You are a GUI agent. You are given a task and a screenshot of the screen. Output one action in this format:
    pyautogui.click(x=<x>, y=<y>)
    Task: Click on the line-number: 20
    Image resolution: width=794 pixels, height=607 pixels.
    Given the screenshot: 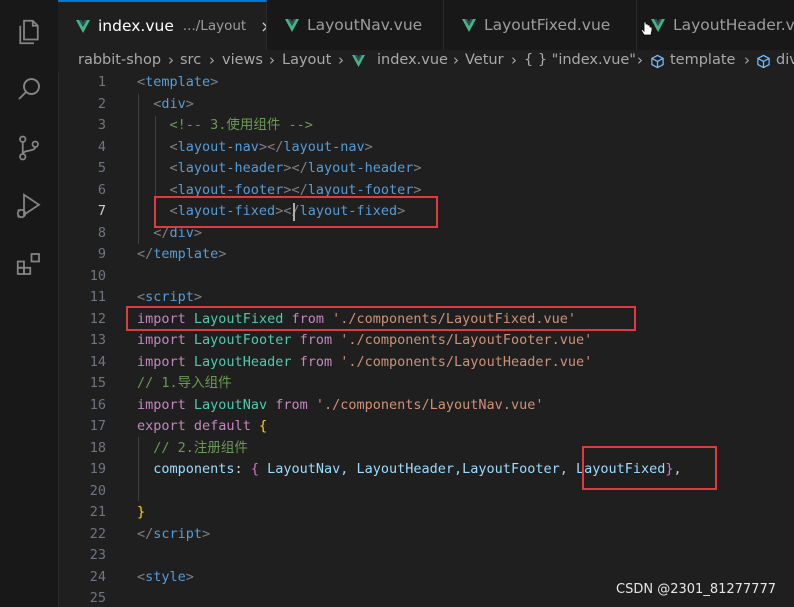 What is the action you would take?
    pyautogui.click(x=97, y=490)
    